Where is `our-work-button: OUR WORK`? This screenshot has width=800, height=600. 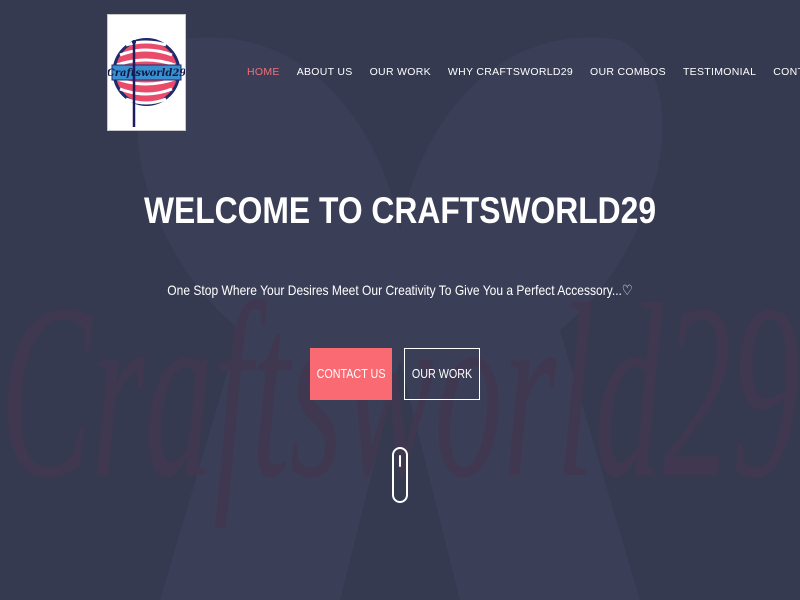 our-work-button: OUR WORK is located at coordinates (442, 374).